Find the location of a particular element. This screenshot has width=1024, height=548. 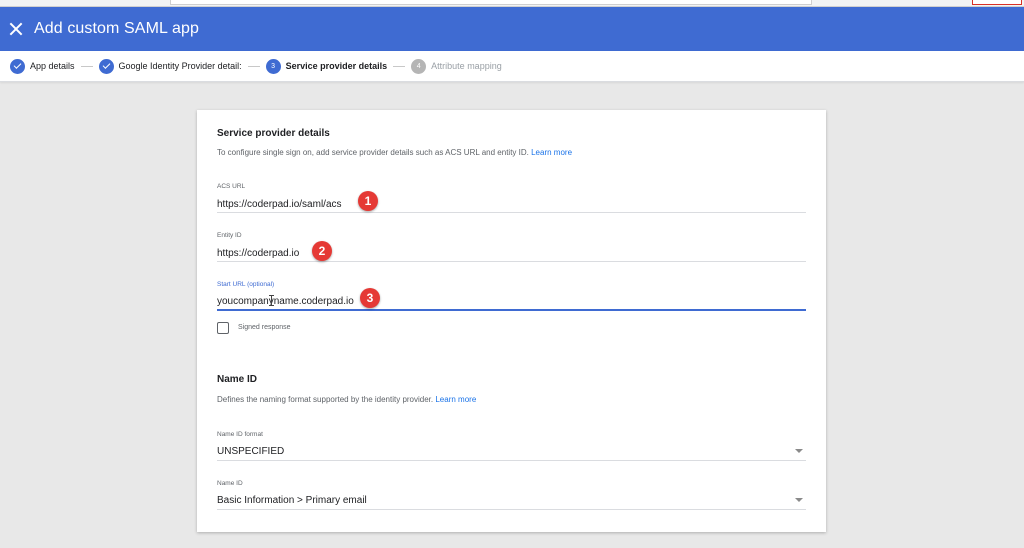

step-label: Google Identity Provider detail: is located at coordinates (180, 66).